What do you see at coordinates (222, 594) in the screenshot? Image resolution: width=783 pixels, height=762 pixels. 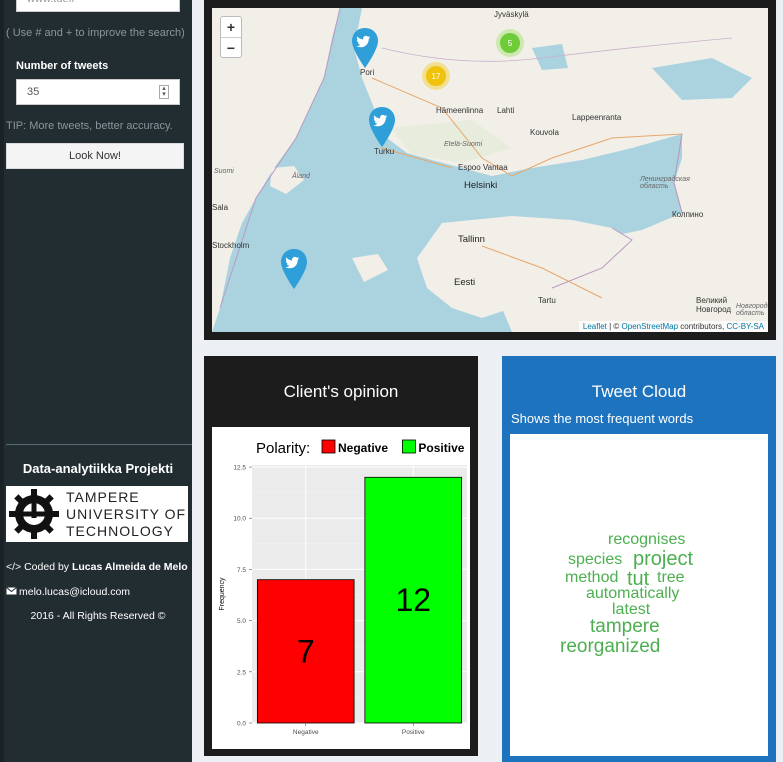 I see `y-axis-label: Frequency` at bounding box center [222, 594].